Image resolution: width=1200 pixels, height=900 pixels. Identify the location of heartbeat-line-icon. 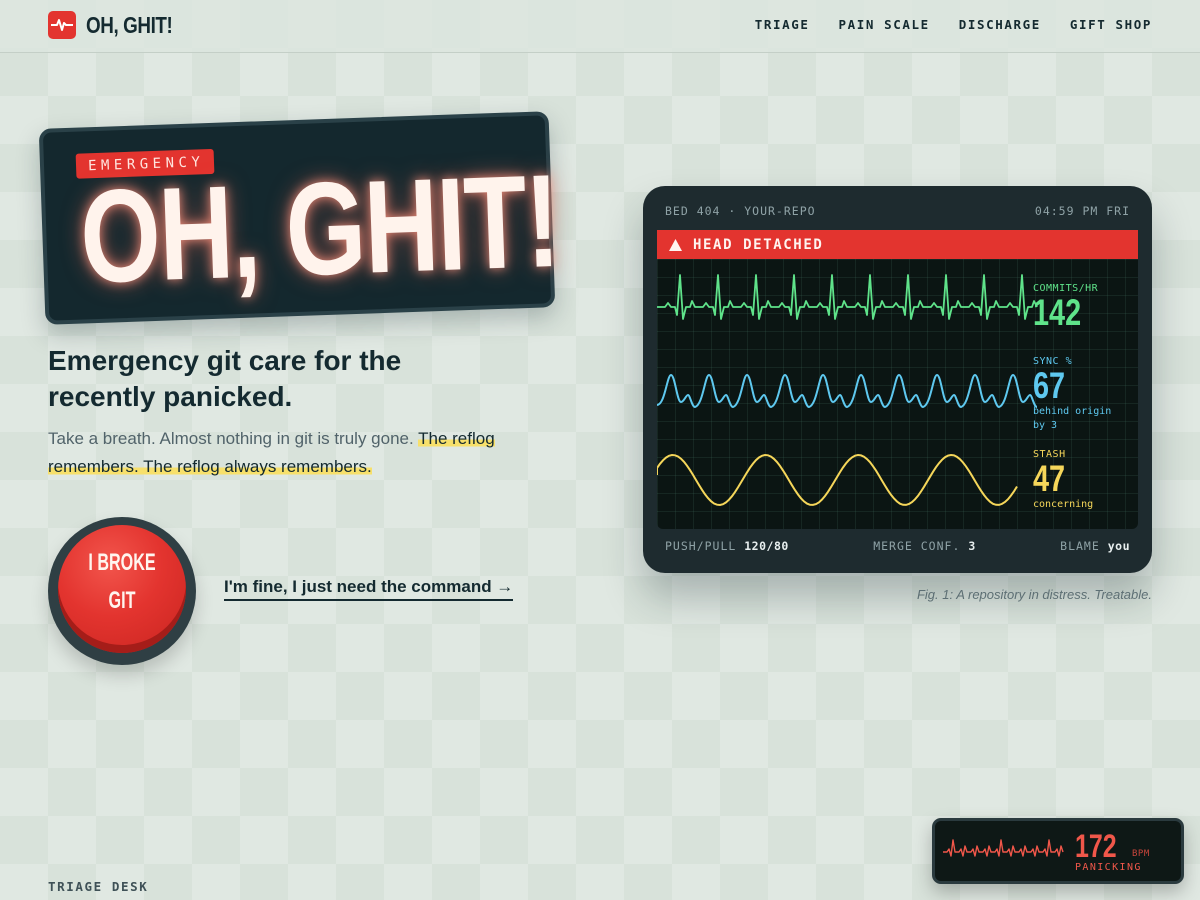
(1003, 848).